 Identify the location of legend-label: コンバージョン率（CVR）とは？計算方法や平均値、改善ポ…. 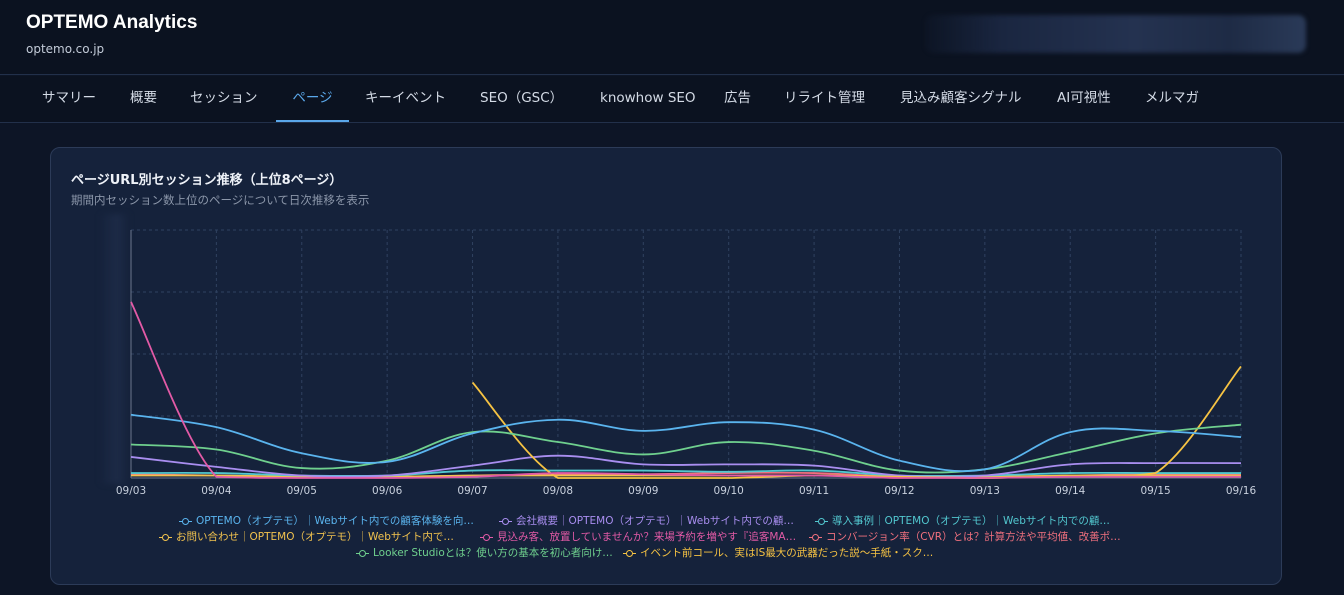
(973, 537).